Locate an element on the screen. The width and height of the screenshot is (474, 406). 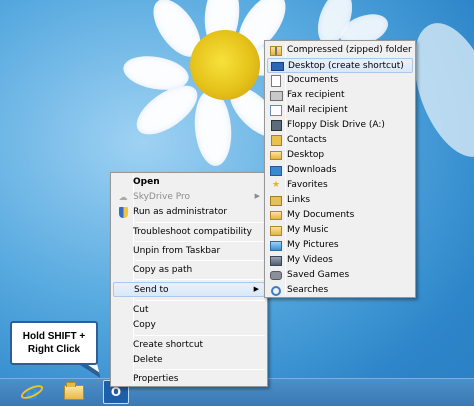
fax-icon is located at coordinates (276, 95).